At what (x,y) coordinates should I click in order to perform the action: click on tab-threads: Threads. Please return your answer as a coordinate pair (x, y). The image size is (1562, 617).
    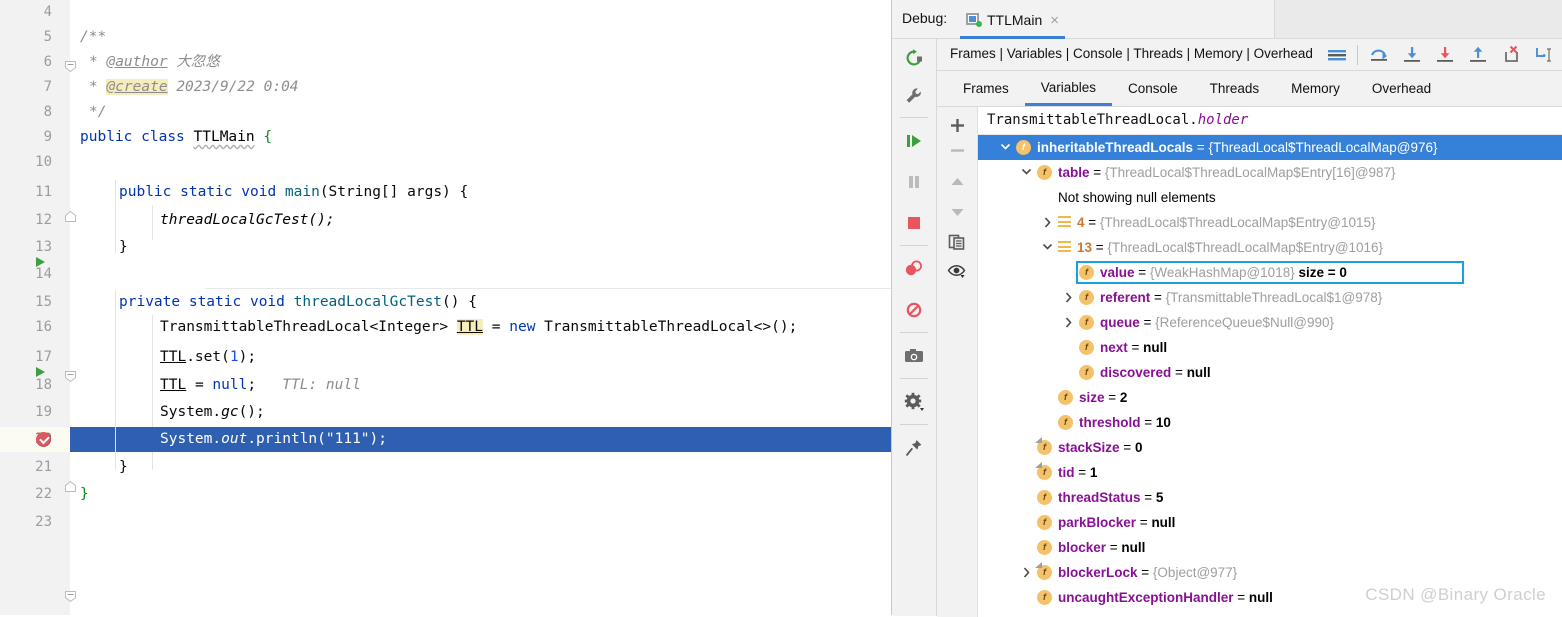
    Looking at the image, I should click on (1235, 88).